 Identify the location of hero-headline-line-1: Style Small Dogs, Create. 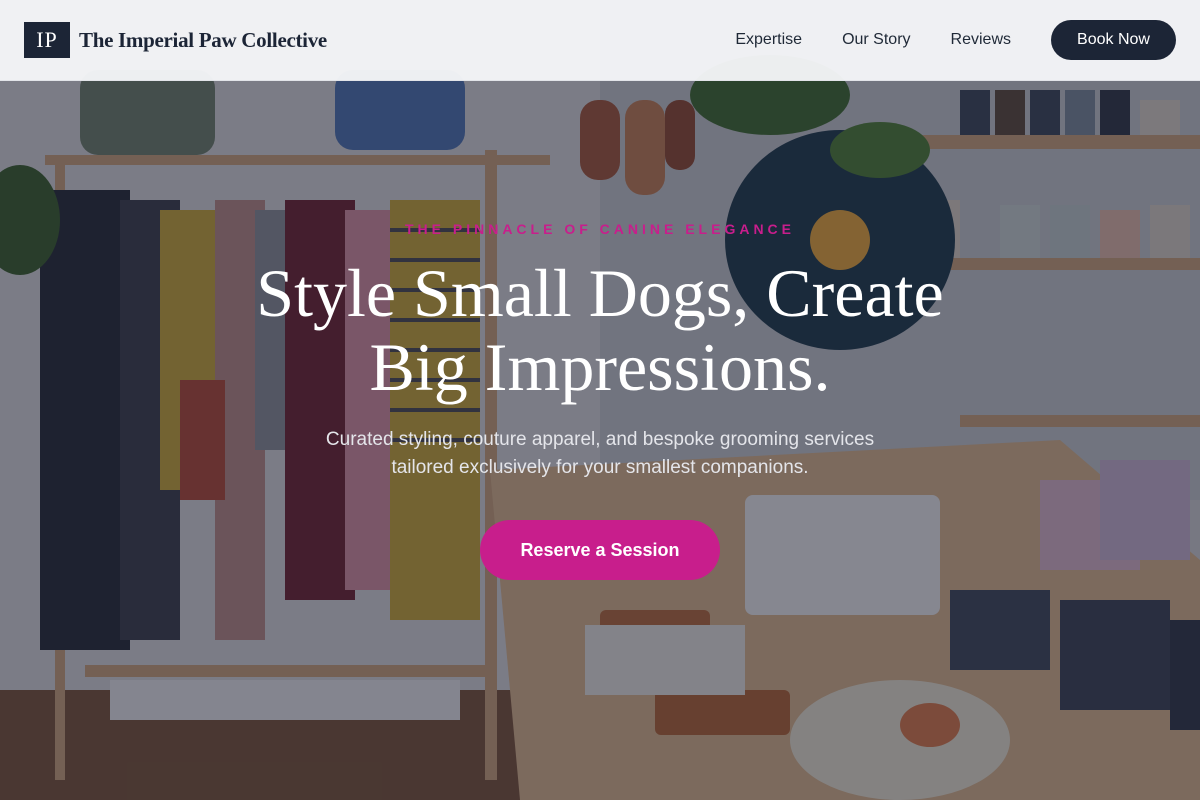
(600, 293).